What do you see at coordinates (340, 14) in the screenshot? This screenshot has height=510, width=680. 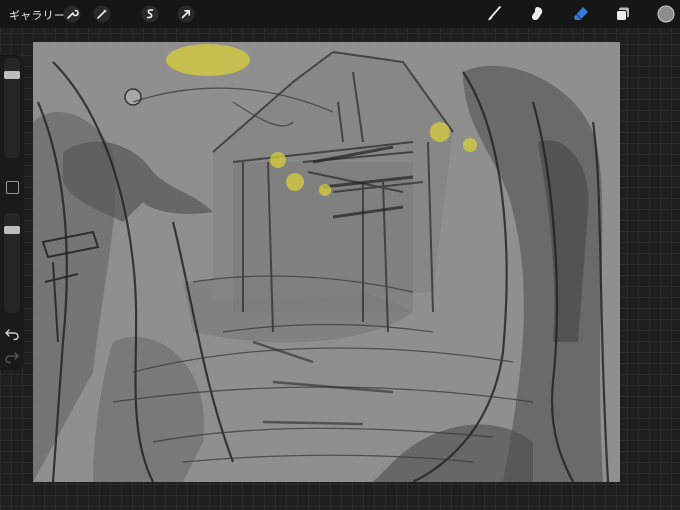 I see `top-toolbar: ギャラリー` at bounding box center [340, 14].